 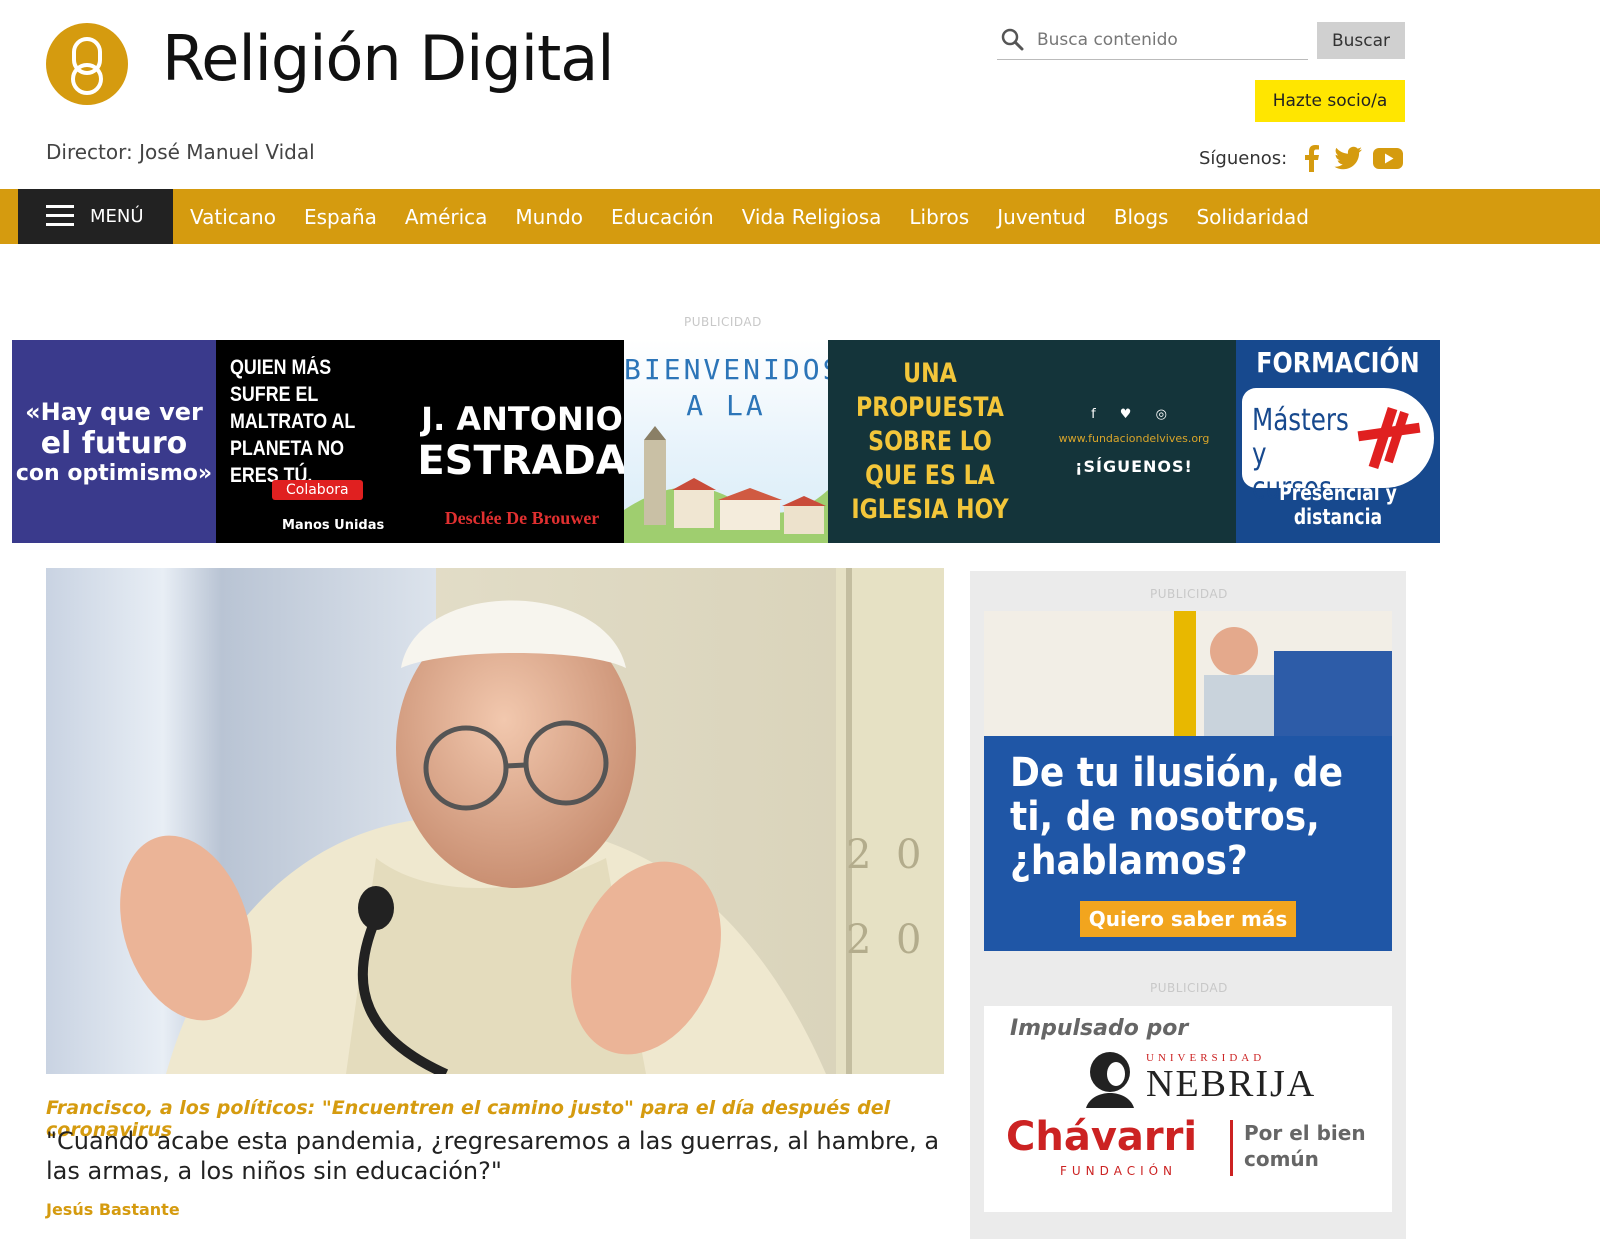 I want to click on site-title: Religión Digital, so click(x=388, y=58).